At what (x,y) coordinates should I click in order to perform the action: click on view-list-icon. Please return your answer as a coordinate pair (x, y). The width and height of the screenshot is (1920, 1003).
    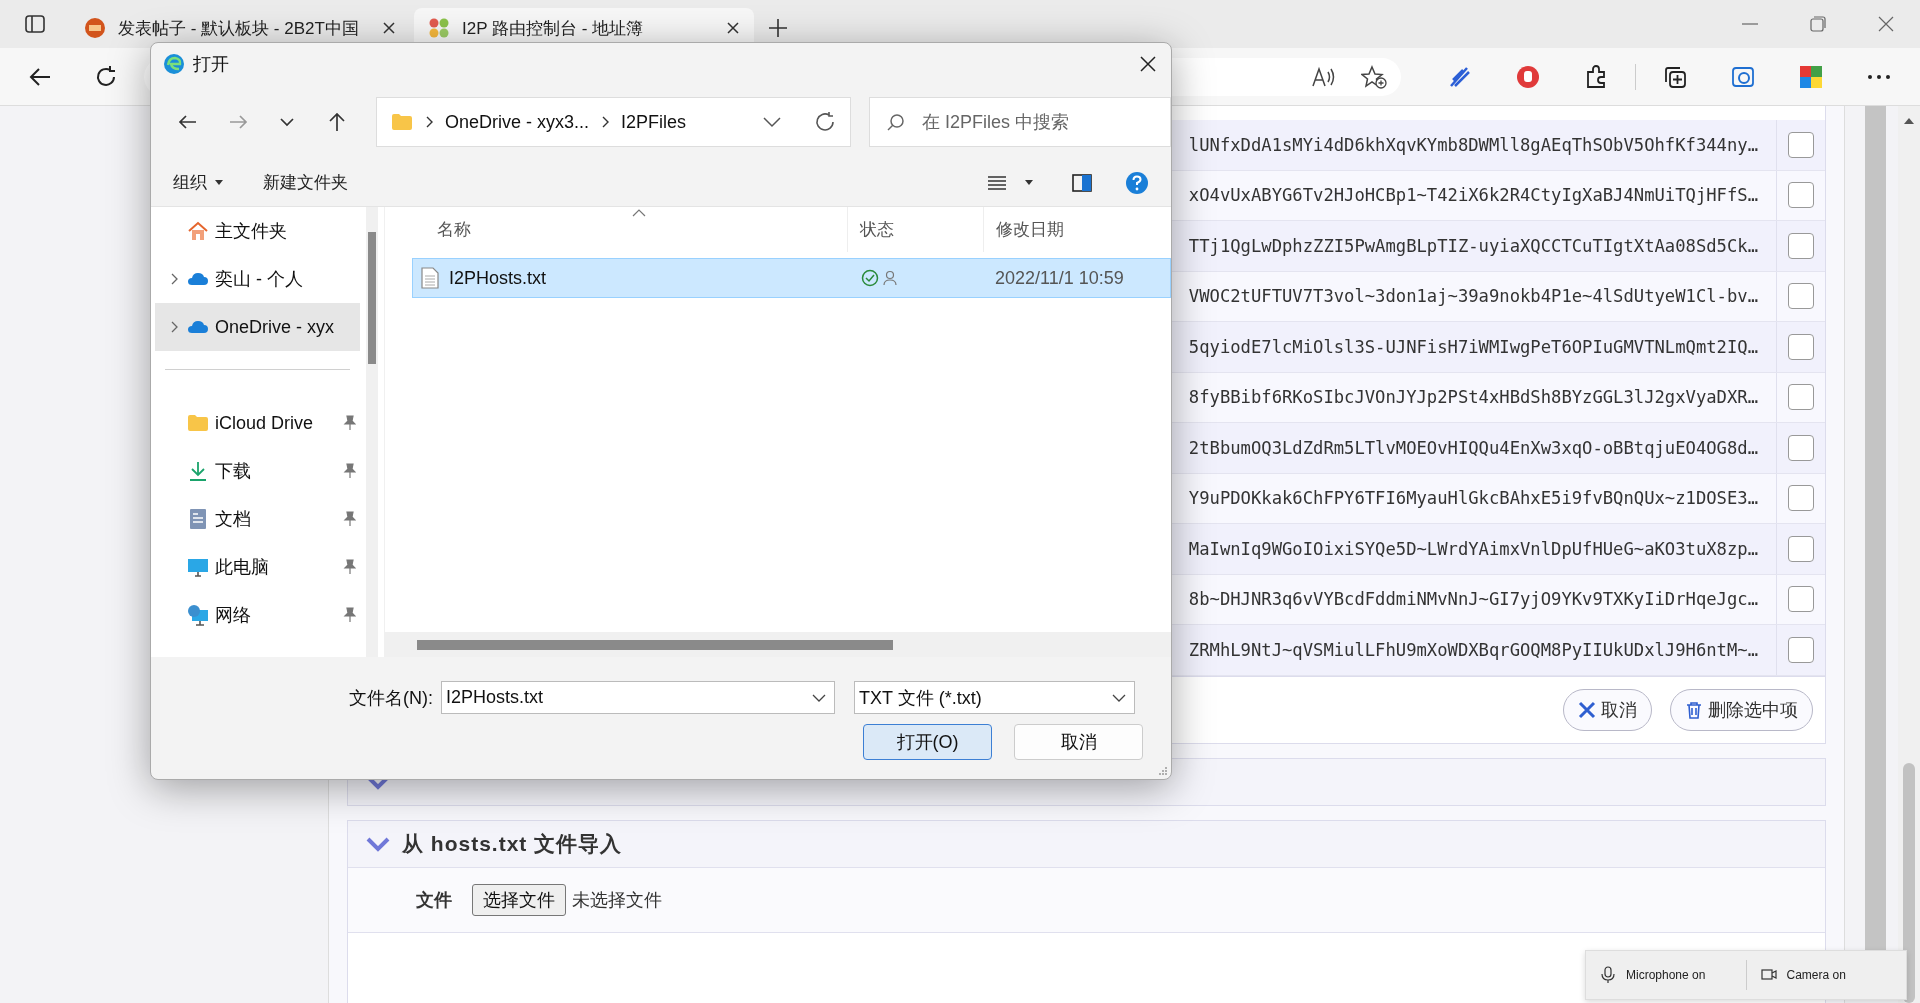
    Looking at the image, I should click on (997, 182).